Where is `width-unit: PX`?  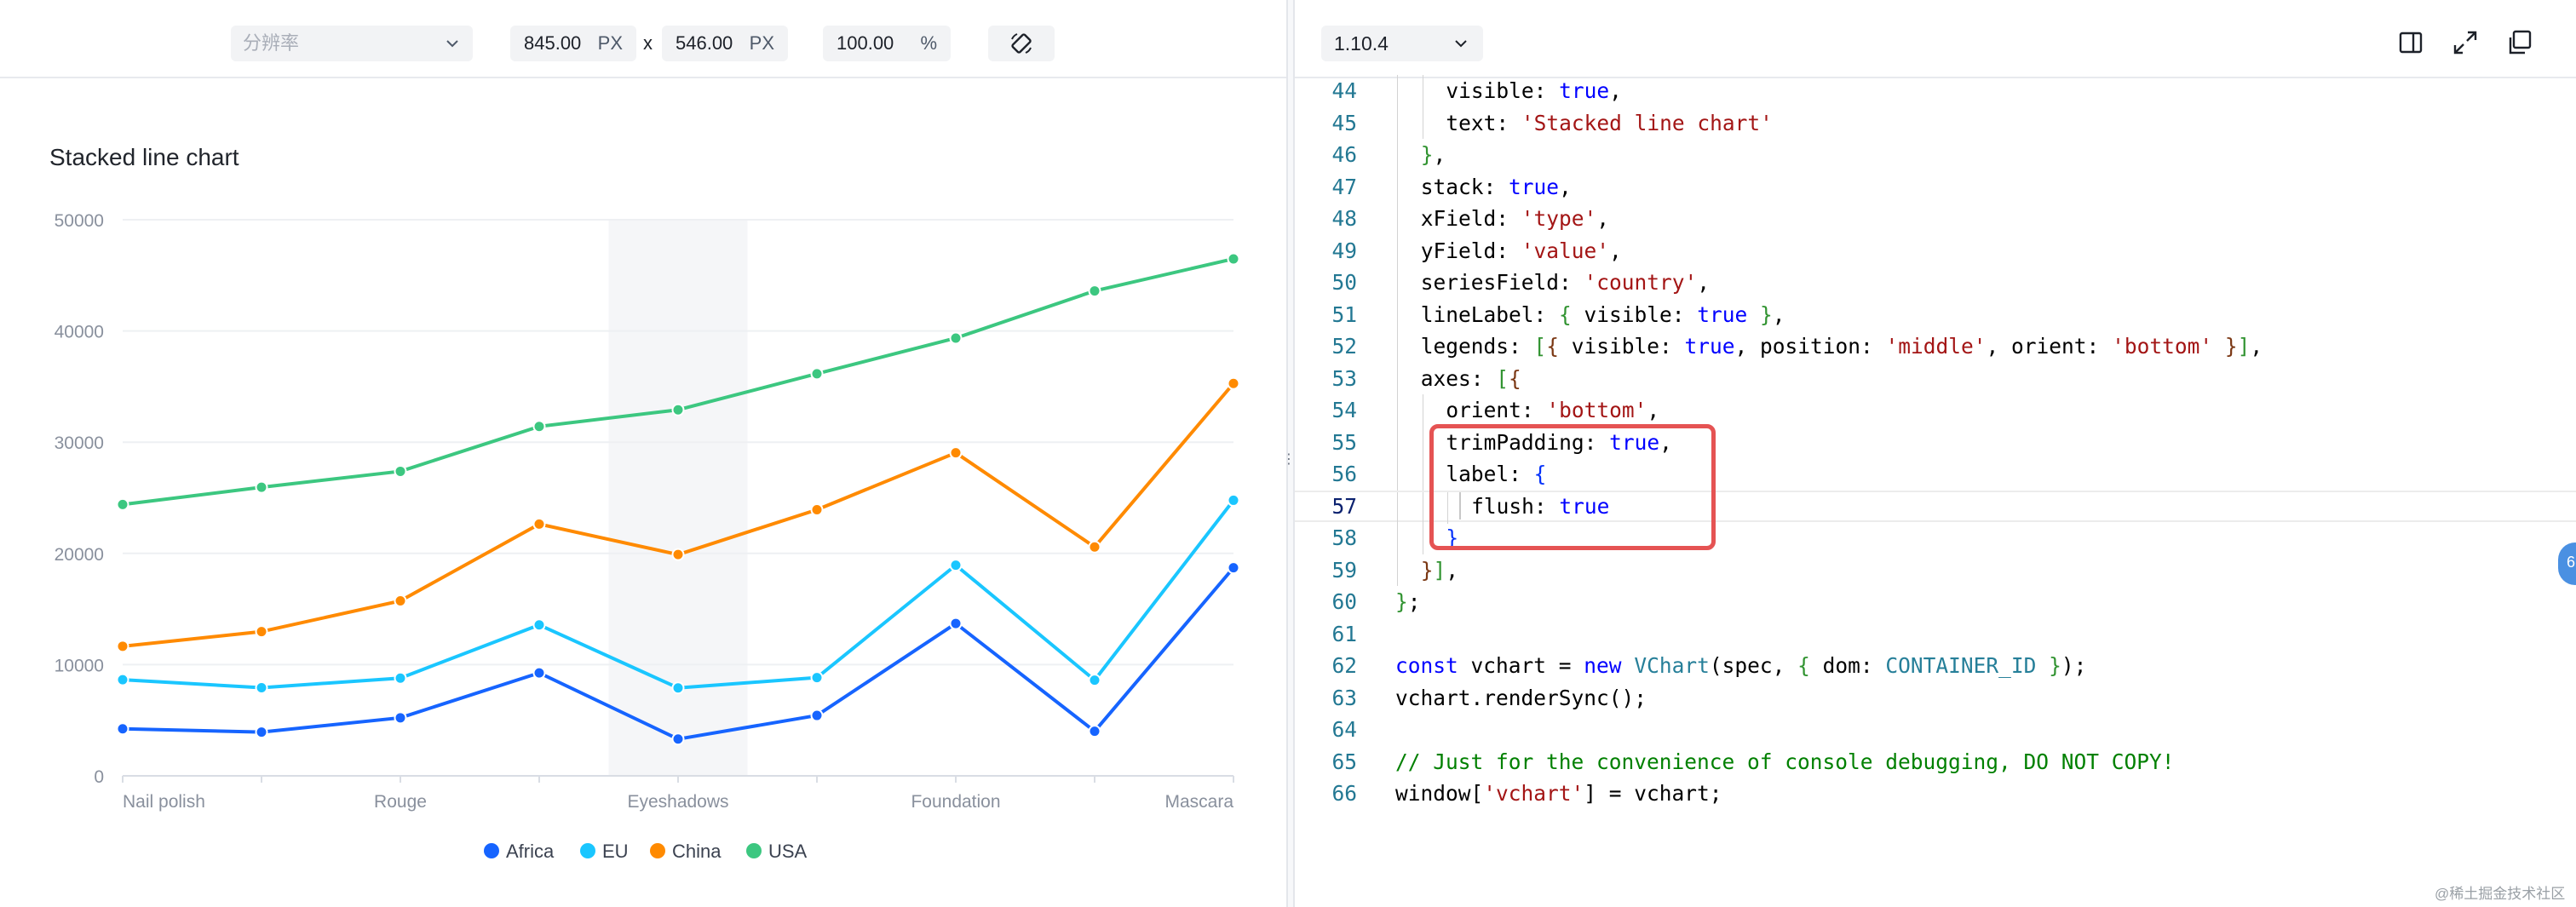
width-unit: PX is located at coordinates (610, 43).